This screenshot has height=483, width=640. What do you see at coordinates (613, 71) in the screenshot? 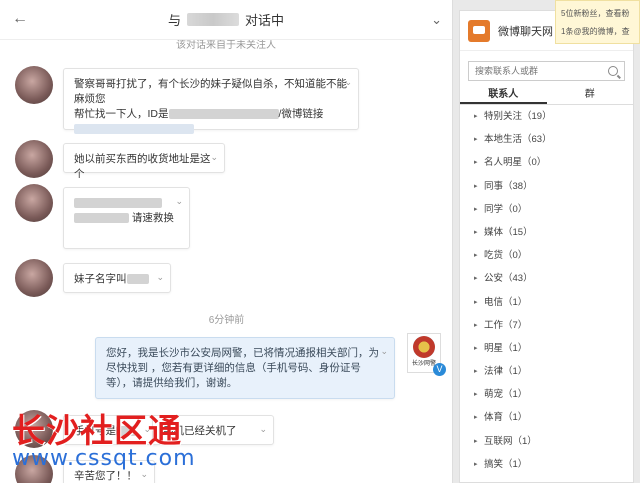
I see `search-icon` at bounding box center [613, 71].